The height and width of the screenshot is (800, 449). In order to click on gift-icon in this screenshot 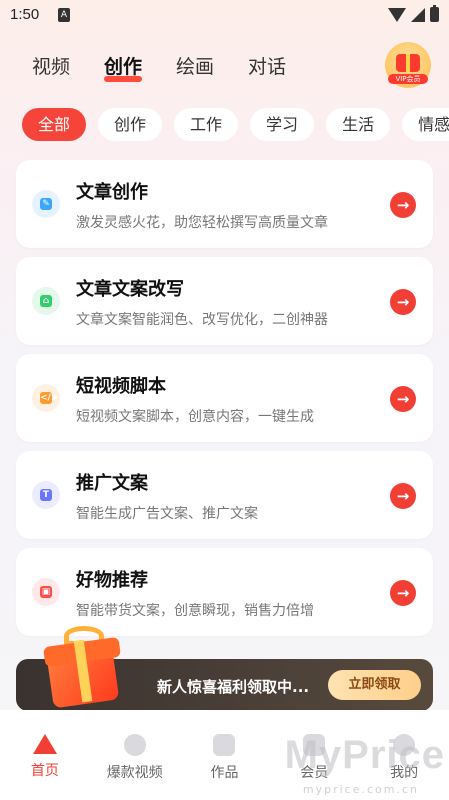, I will do `click(408, 63)`.